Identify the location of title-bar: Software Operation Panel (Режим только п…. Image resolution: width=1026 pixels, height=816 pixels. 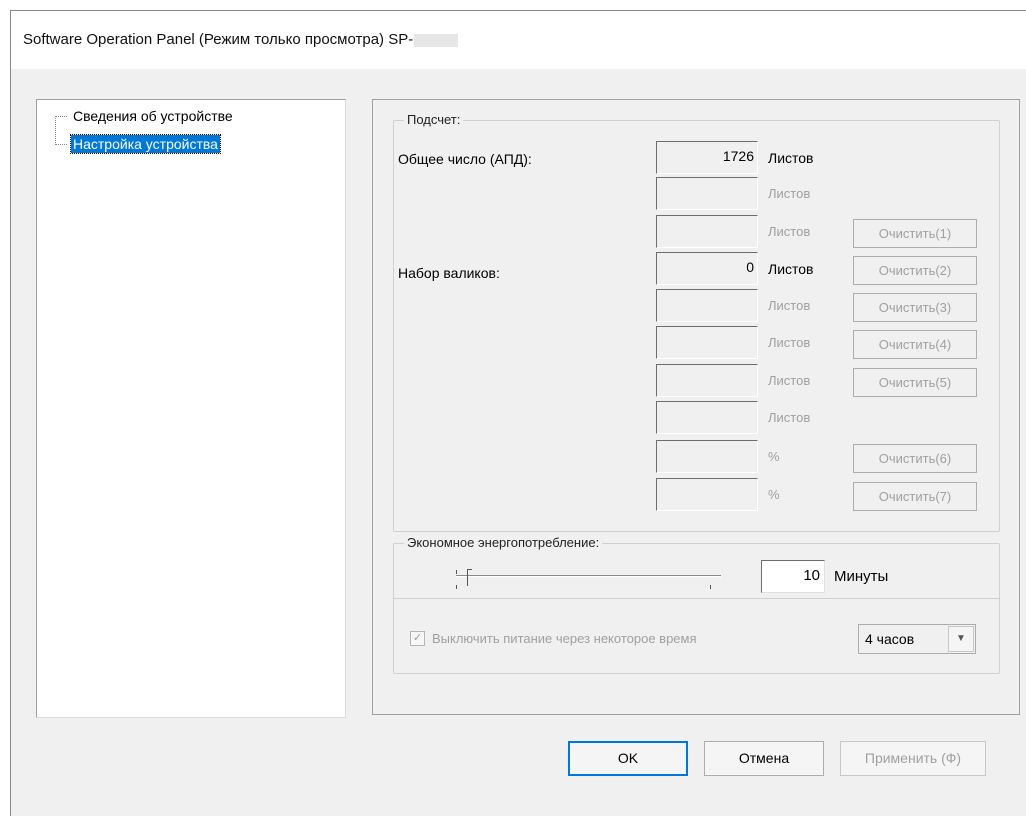
(518, 40).